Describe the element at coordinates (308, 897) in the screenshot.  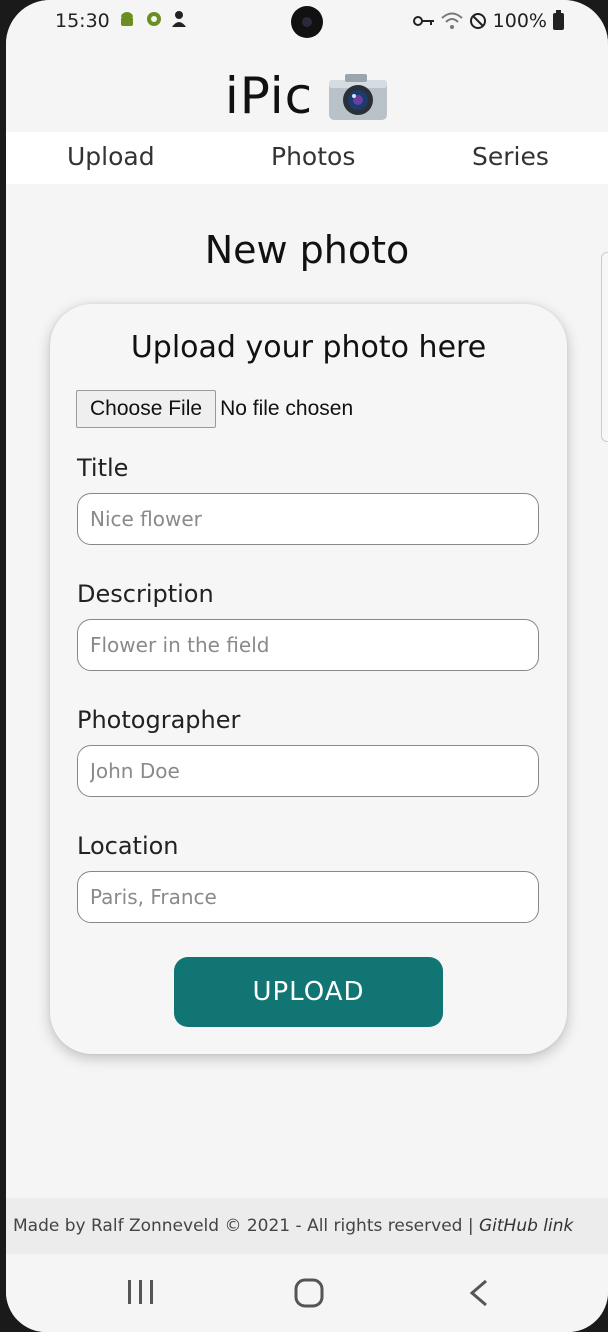
I see `location-input` at that location.